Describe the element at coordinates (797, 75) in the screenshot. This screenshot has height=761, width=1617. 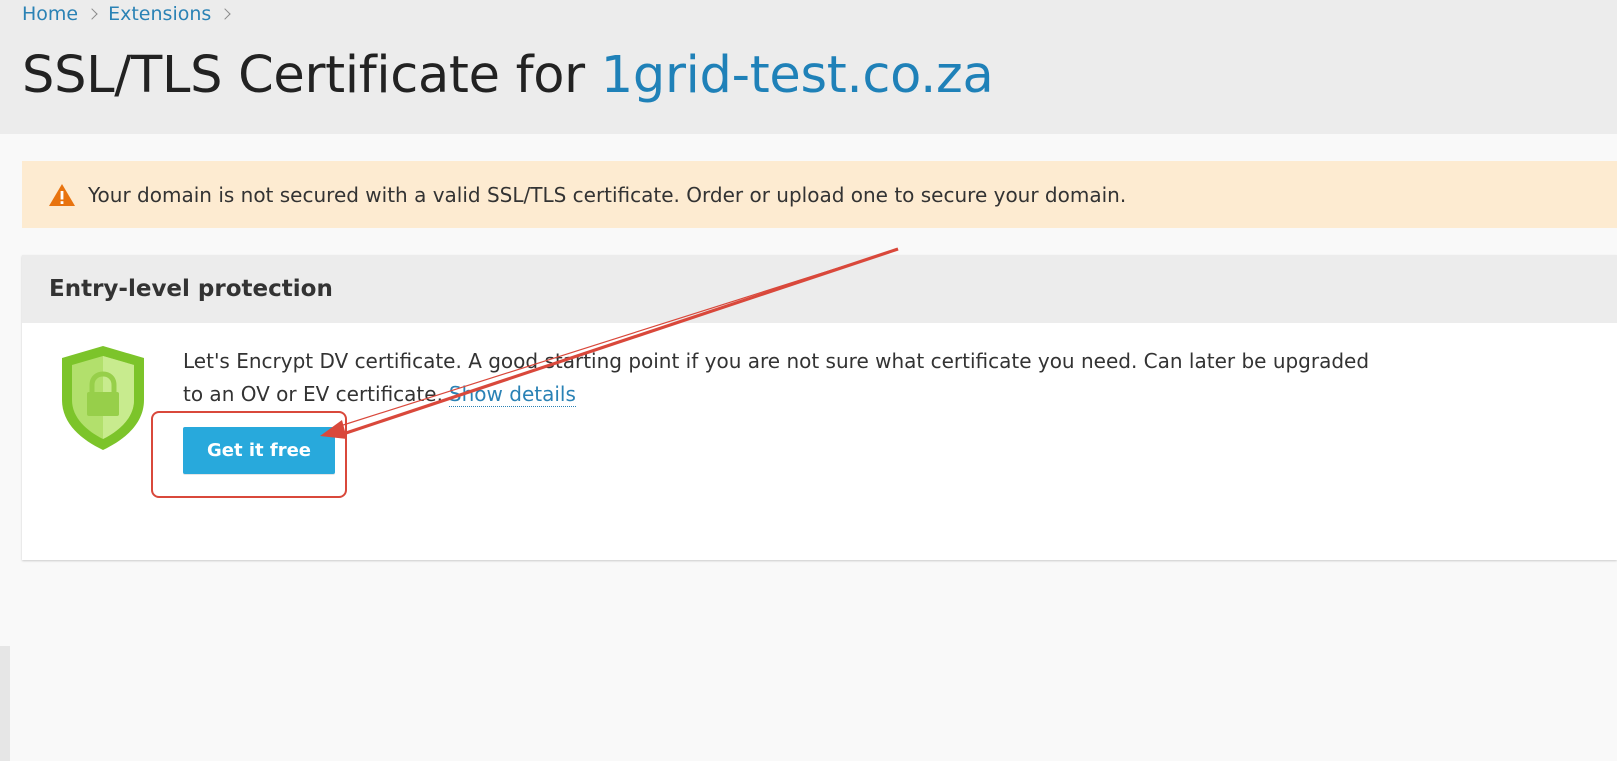
I see `page-title-domain: 1grid-test.co.za` at that location.